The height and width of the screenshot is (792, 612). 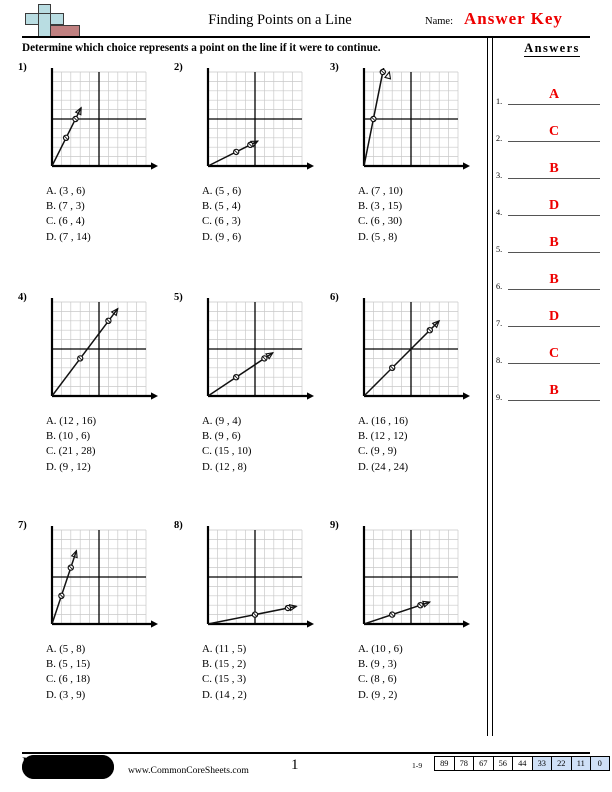 I want to click on score-cell: 33, so click(x=541, y=763).